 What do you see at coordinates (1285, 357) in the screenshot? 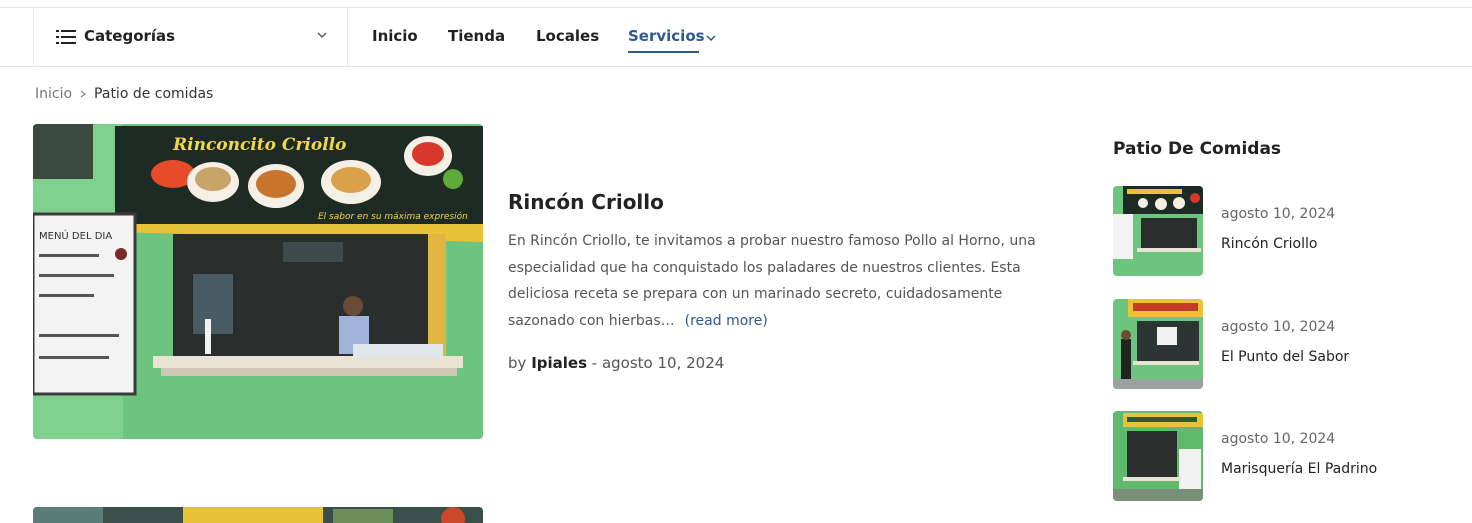
I see `sidebar-post-title: El Punto del Sabor` at bounding box center [1285, 357].